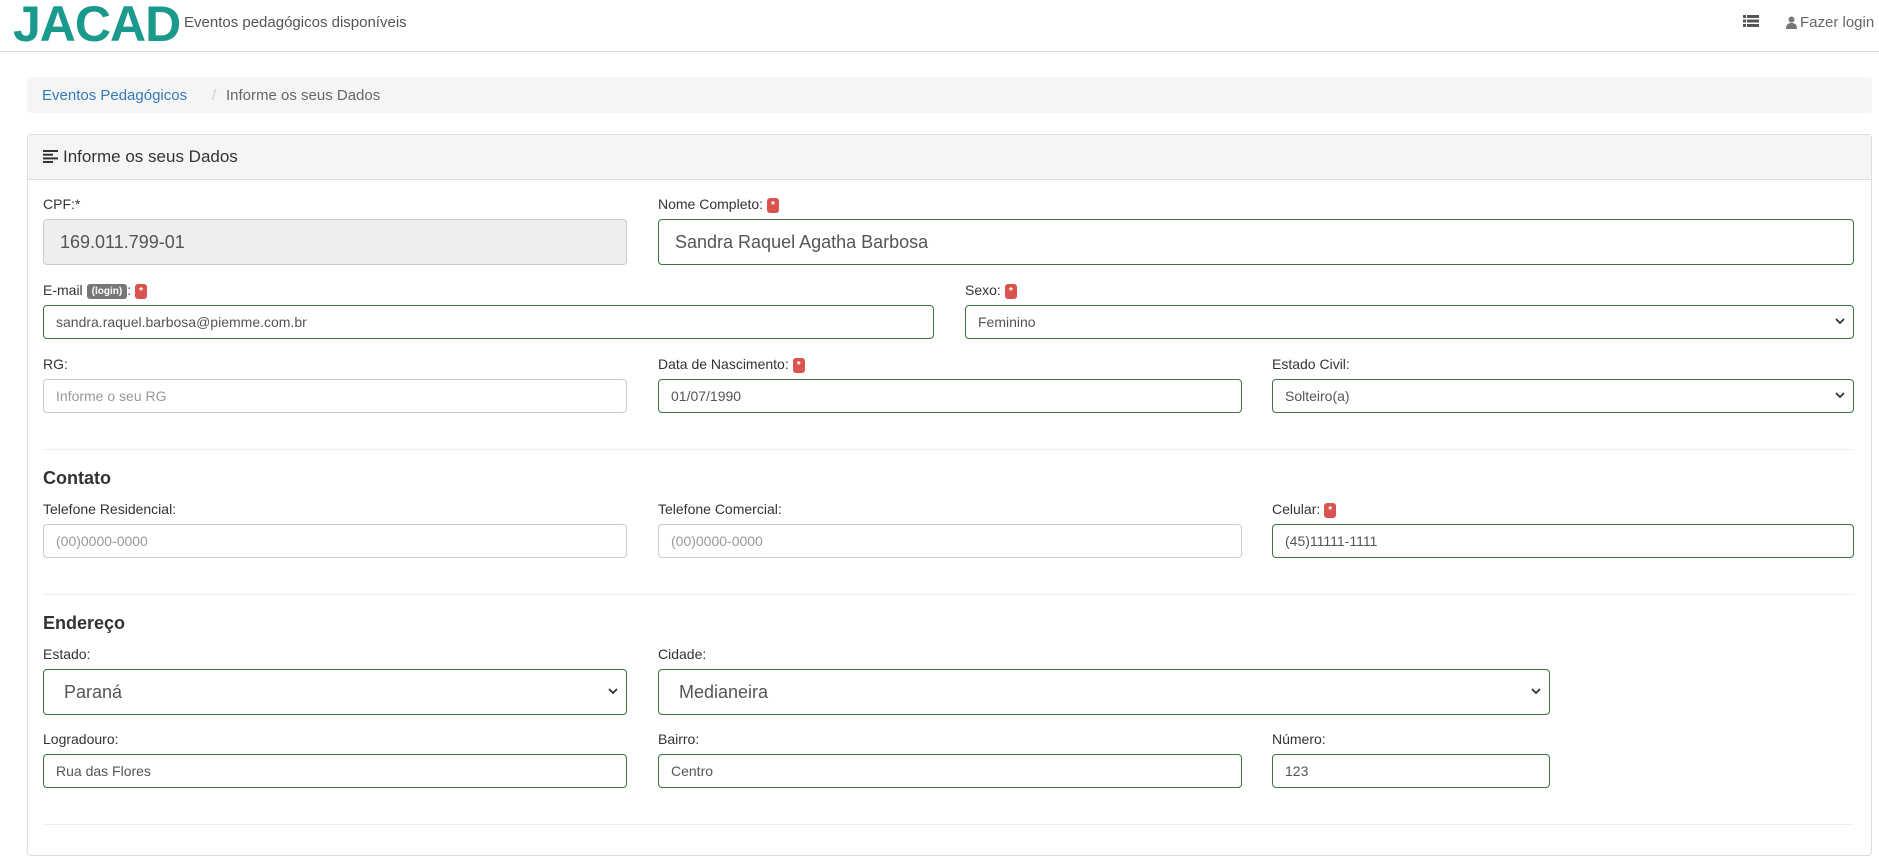 The height and width of the screenshot is (856, 1879). I want to click on email-label-colon: :, so click(129, 290).